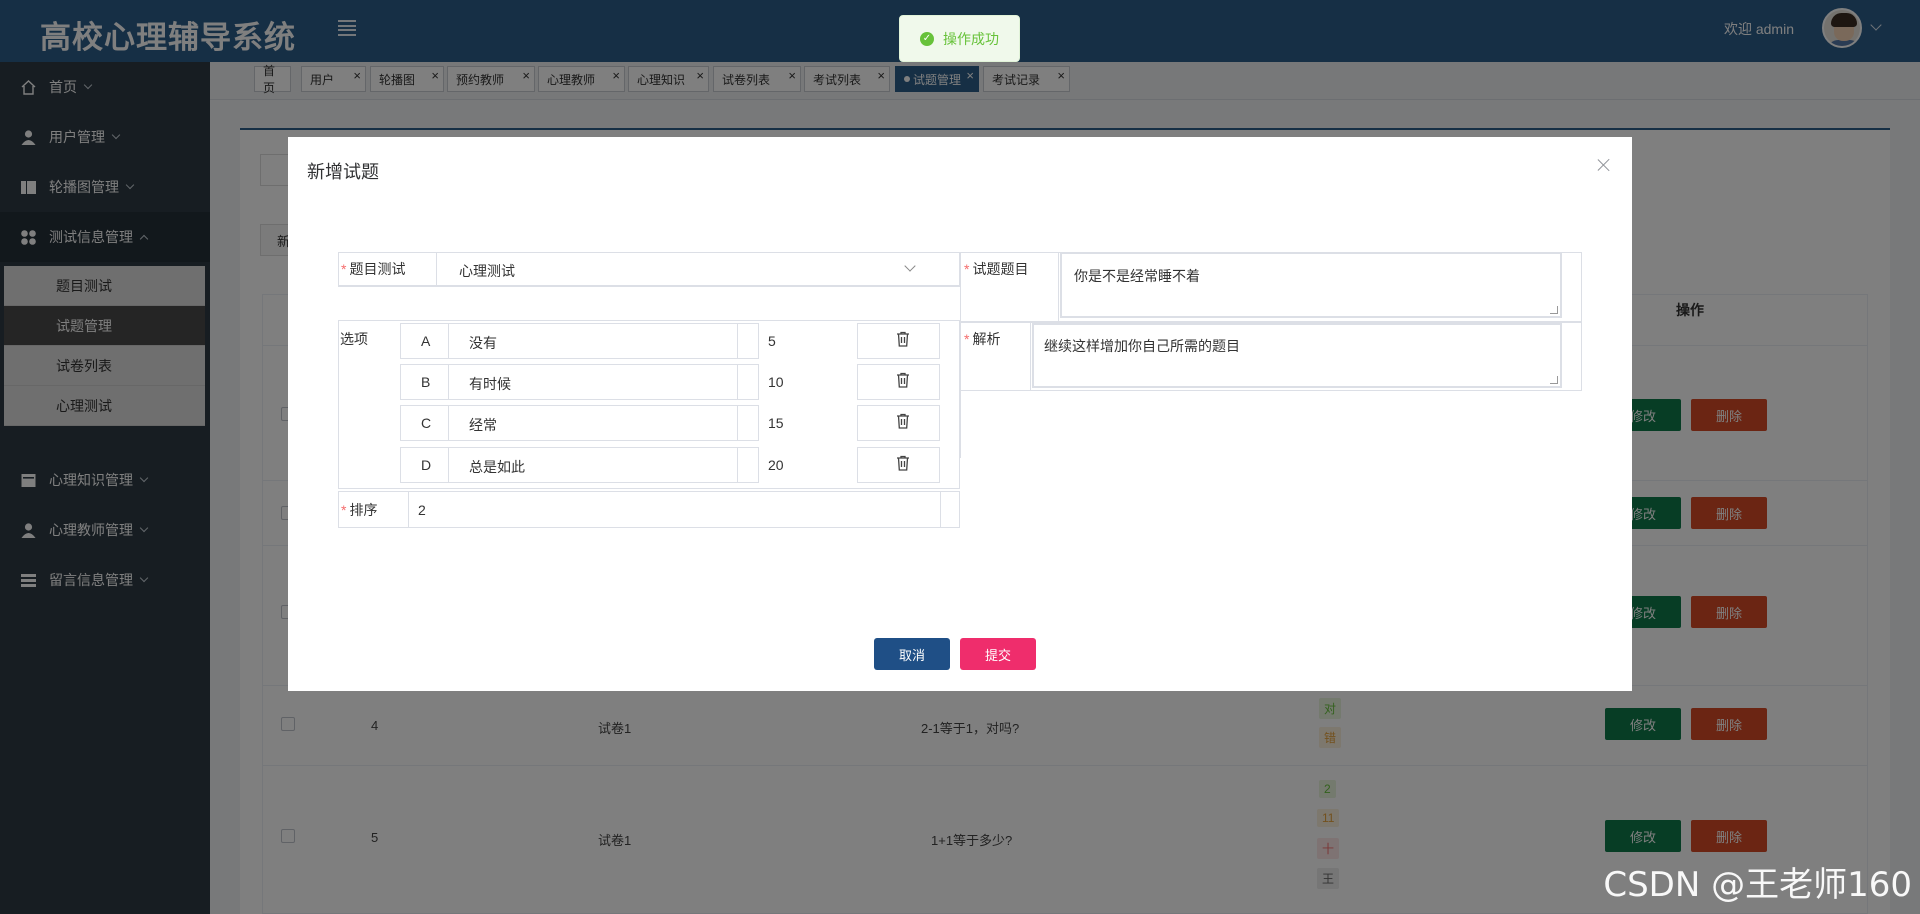 The image size is (1920, 914). I want to click on submit-button: 提交, so click(998, 654).